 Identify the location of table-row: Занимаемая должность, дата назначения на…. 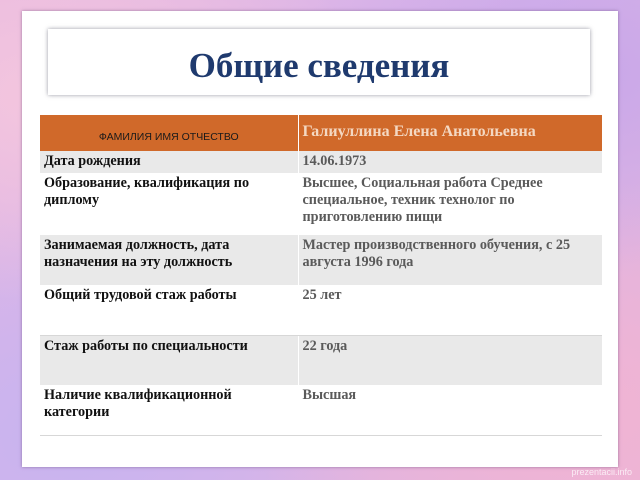
(321, 260).